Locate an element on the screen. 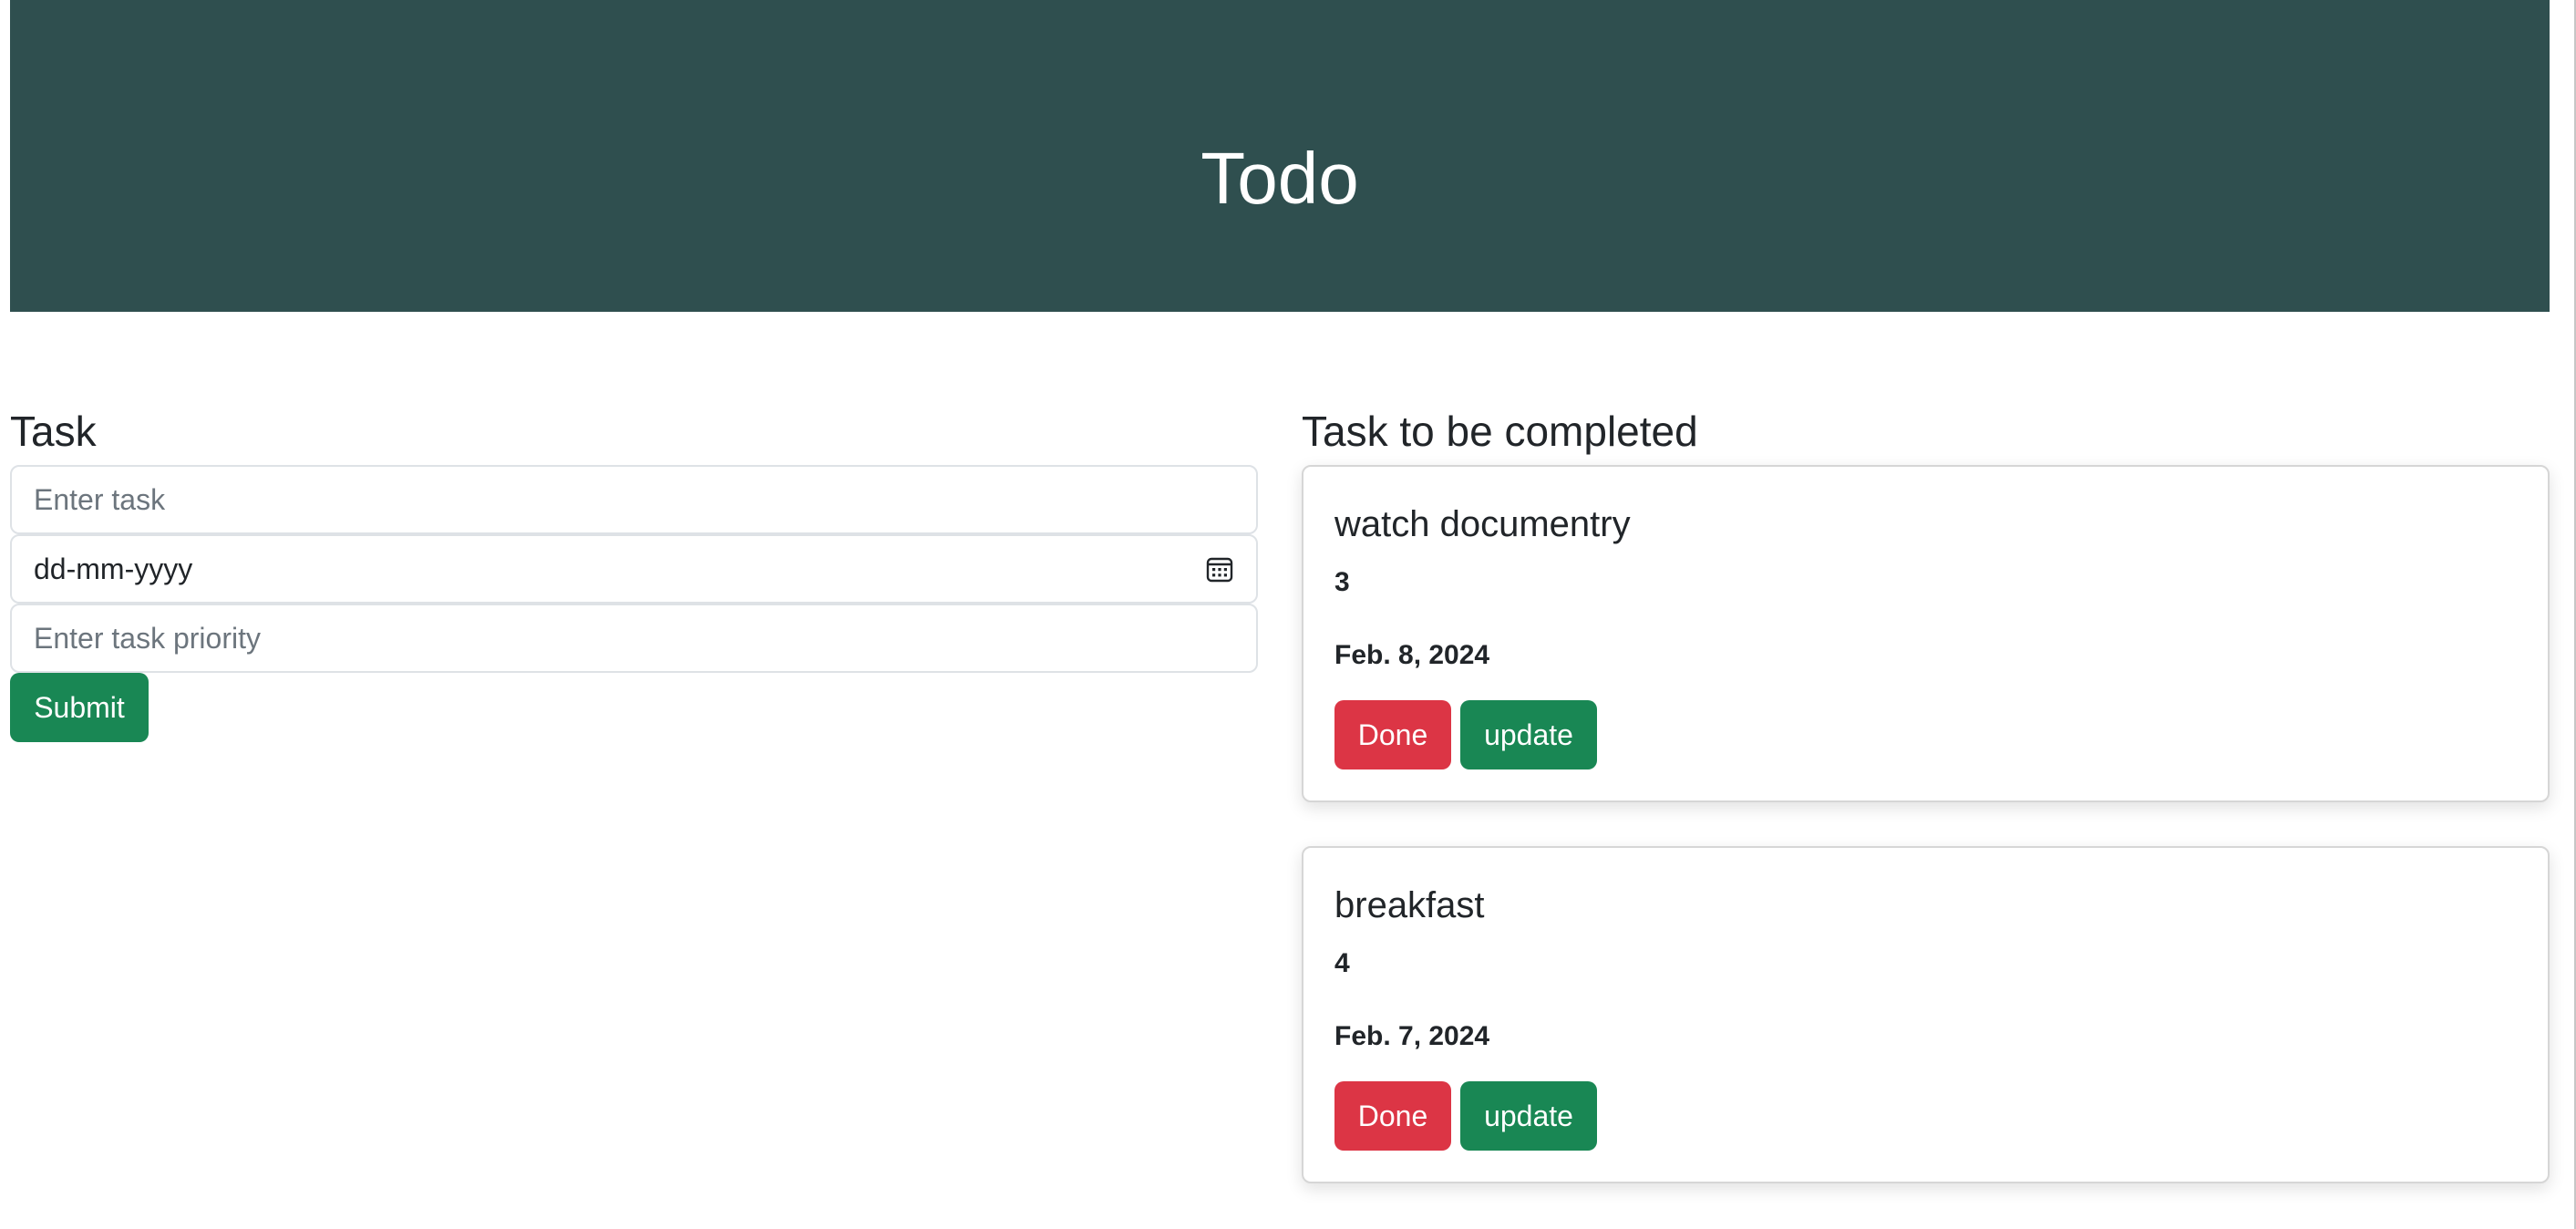 This screenshot has width=2576, height=1229. priority-input: Enter task priority is located at coordinates (634, 638).